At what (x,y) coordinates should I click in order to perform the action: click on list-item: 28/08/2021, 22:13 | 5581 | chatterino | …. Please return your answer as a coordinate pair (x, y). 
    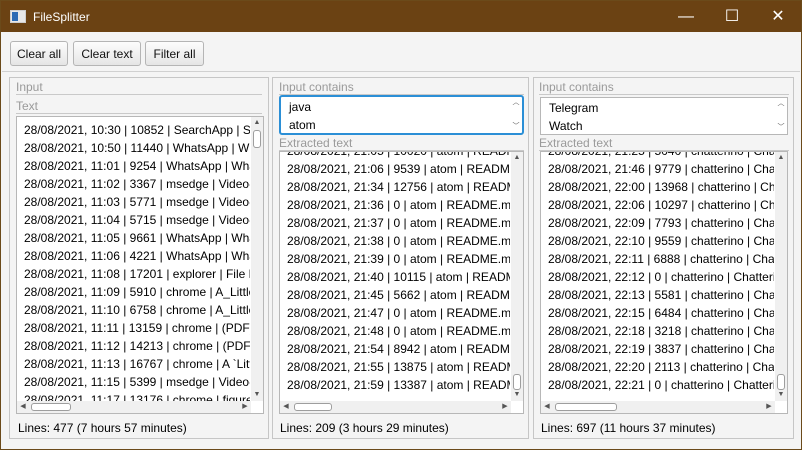
    Looking at the image, I should click on (661, 295).